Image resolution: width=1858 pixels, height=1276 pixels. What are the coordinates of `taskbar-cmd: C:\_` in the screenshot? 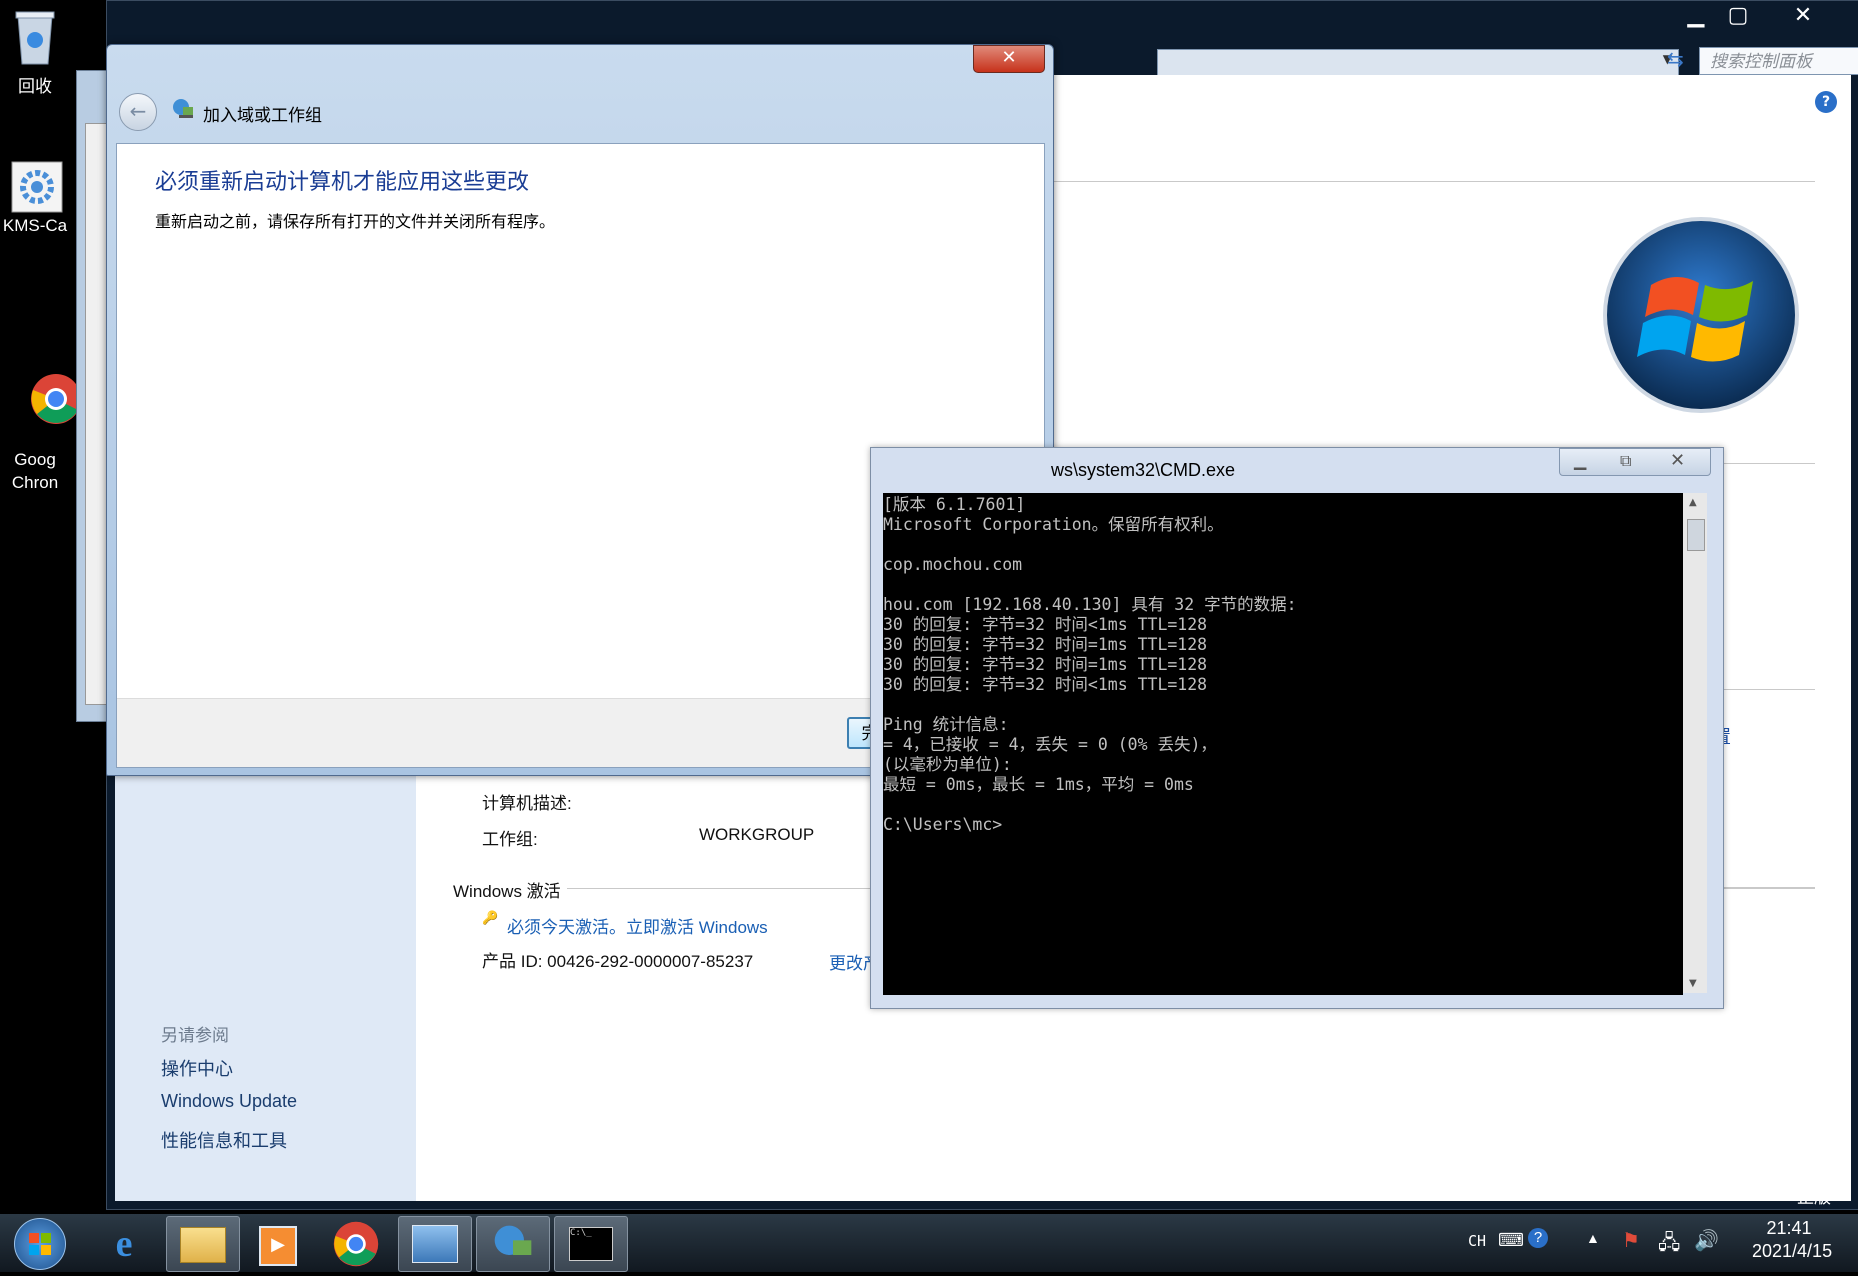 It's located at (591, 1244).